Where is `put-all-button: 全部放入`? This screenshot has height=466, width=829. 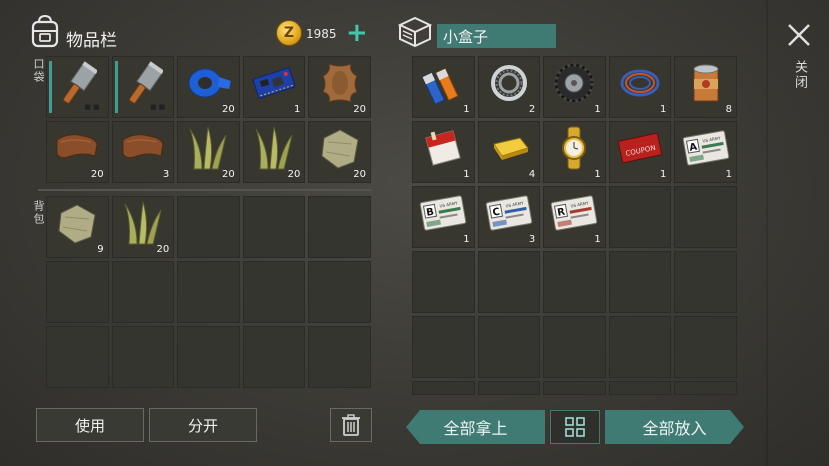 put-all-button: 全部放入 is located at coordinates (674, 427).